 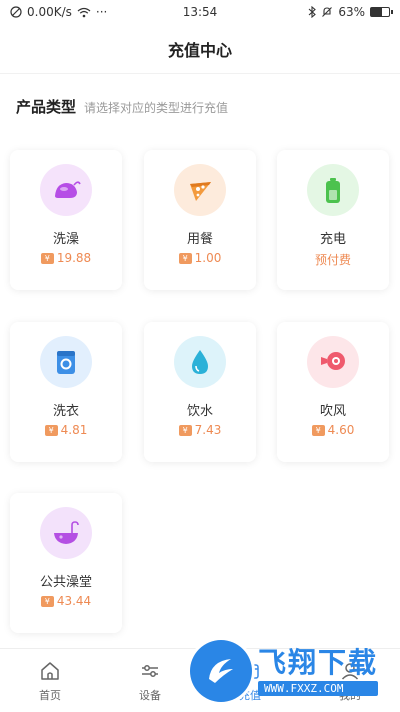 I want to click on price-value: 预付费, so click(x=332, y=260).